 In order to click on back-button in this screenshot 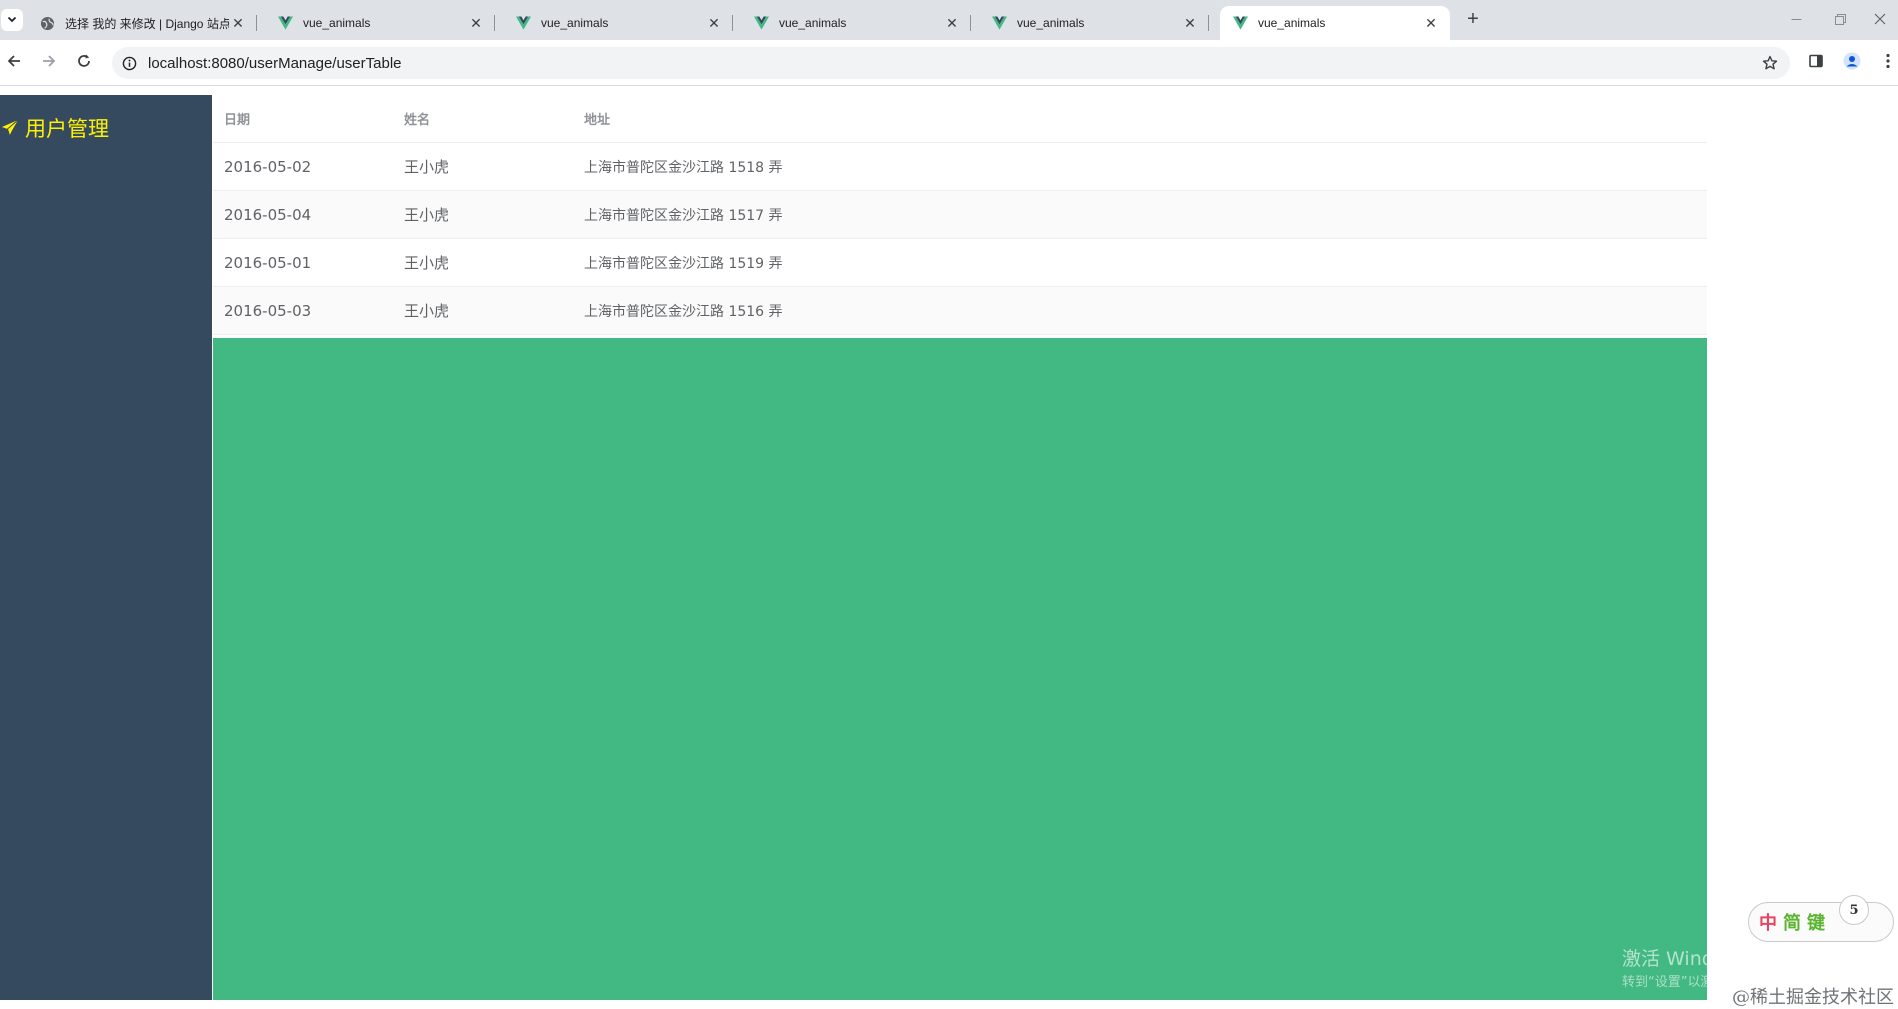, I will do `click(14, 63)`.